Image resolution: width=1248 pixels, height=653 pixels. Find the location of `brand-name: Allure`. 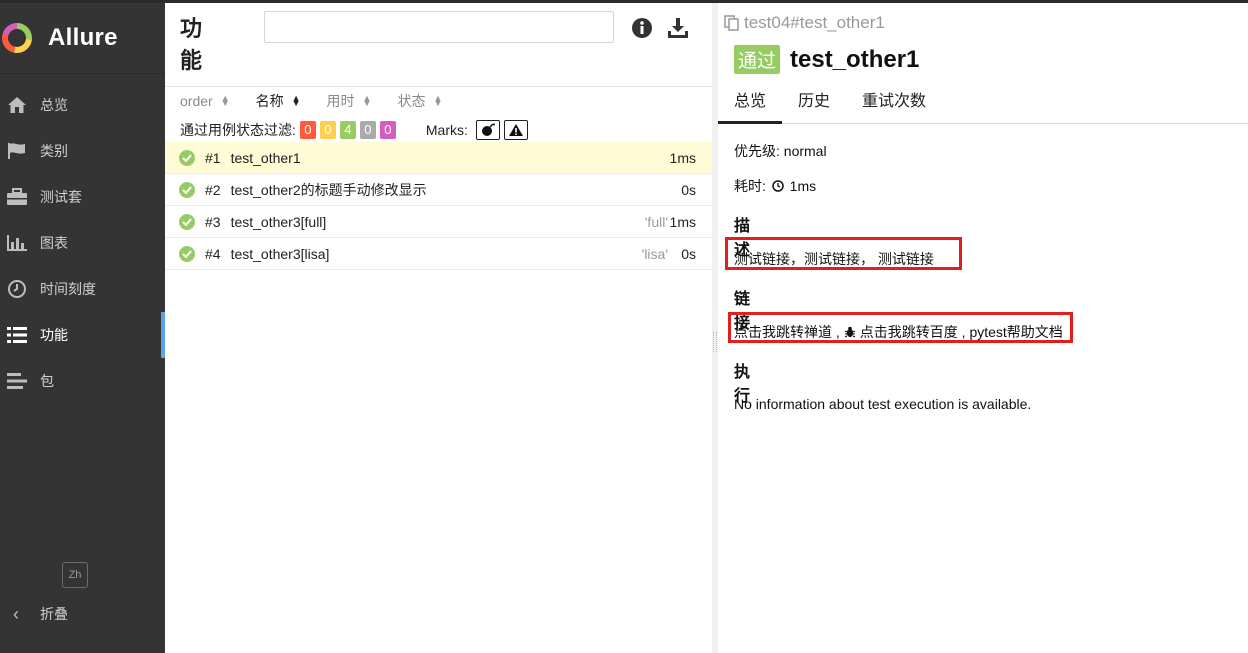

brand-name: Allure is located at coordinates (83, 37).